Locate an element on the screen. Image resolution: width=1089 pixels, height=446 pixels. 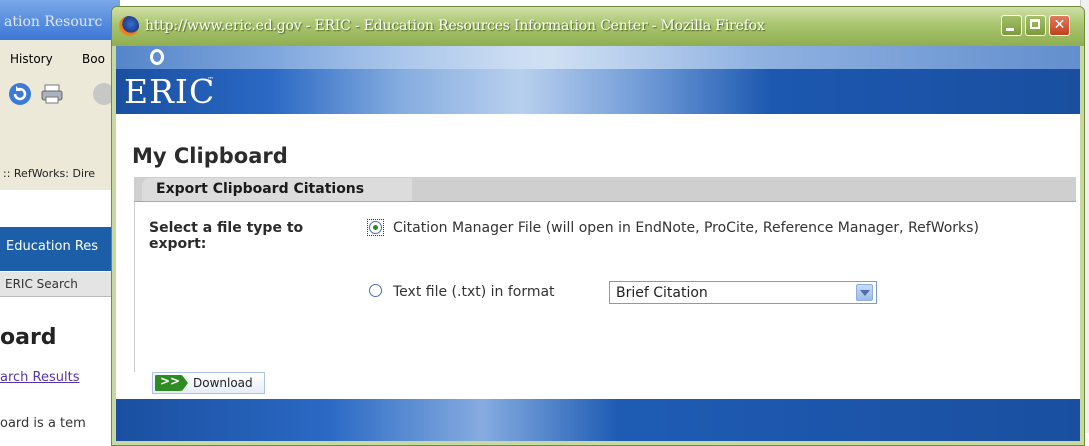
background-eric-band-text: Education Res is located at coordinates (52, 246).